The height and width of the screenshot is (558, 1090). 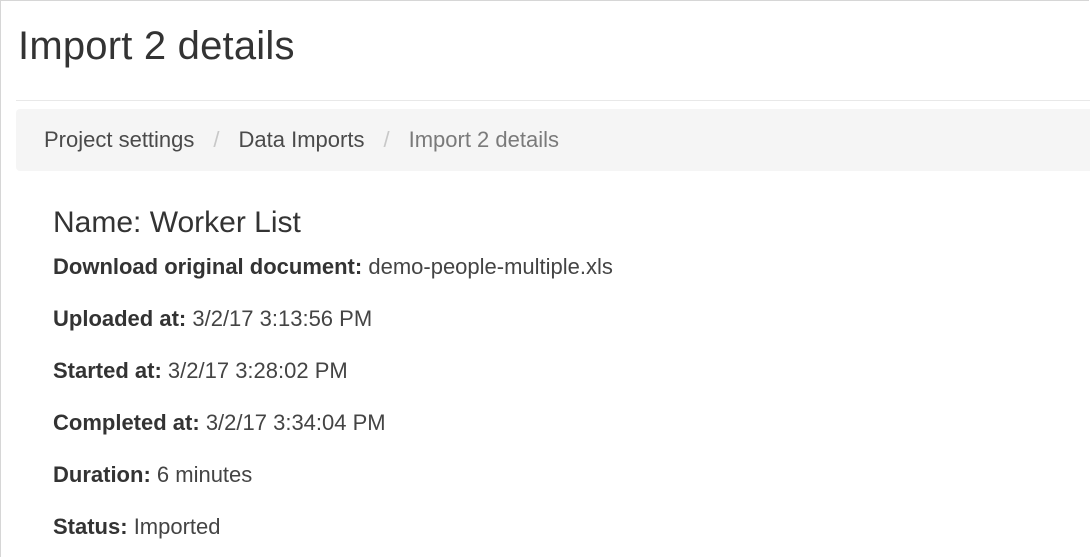 I want to click on title-divider, so click(x=553, y=100).